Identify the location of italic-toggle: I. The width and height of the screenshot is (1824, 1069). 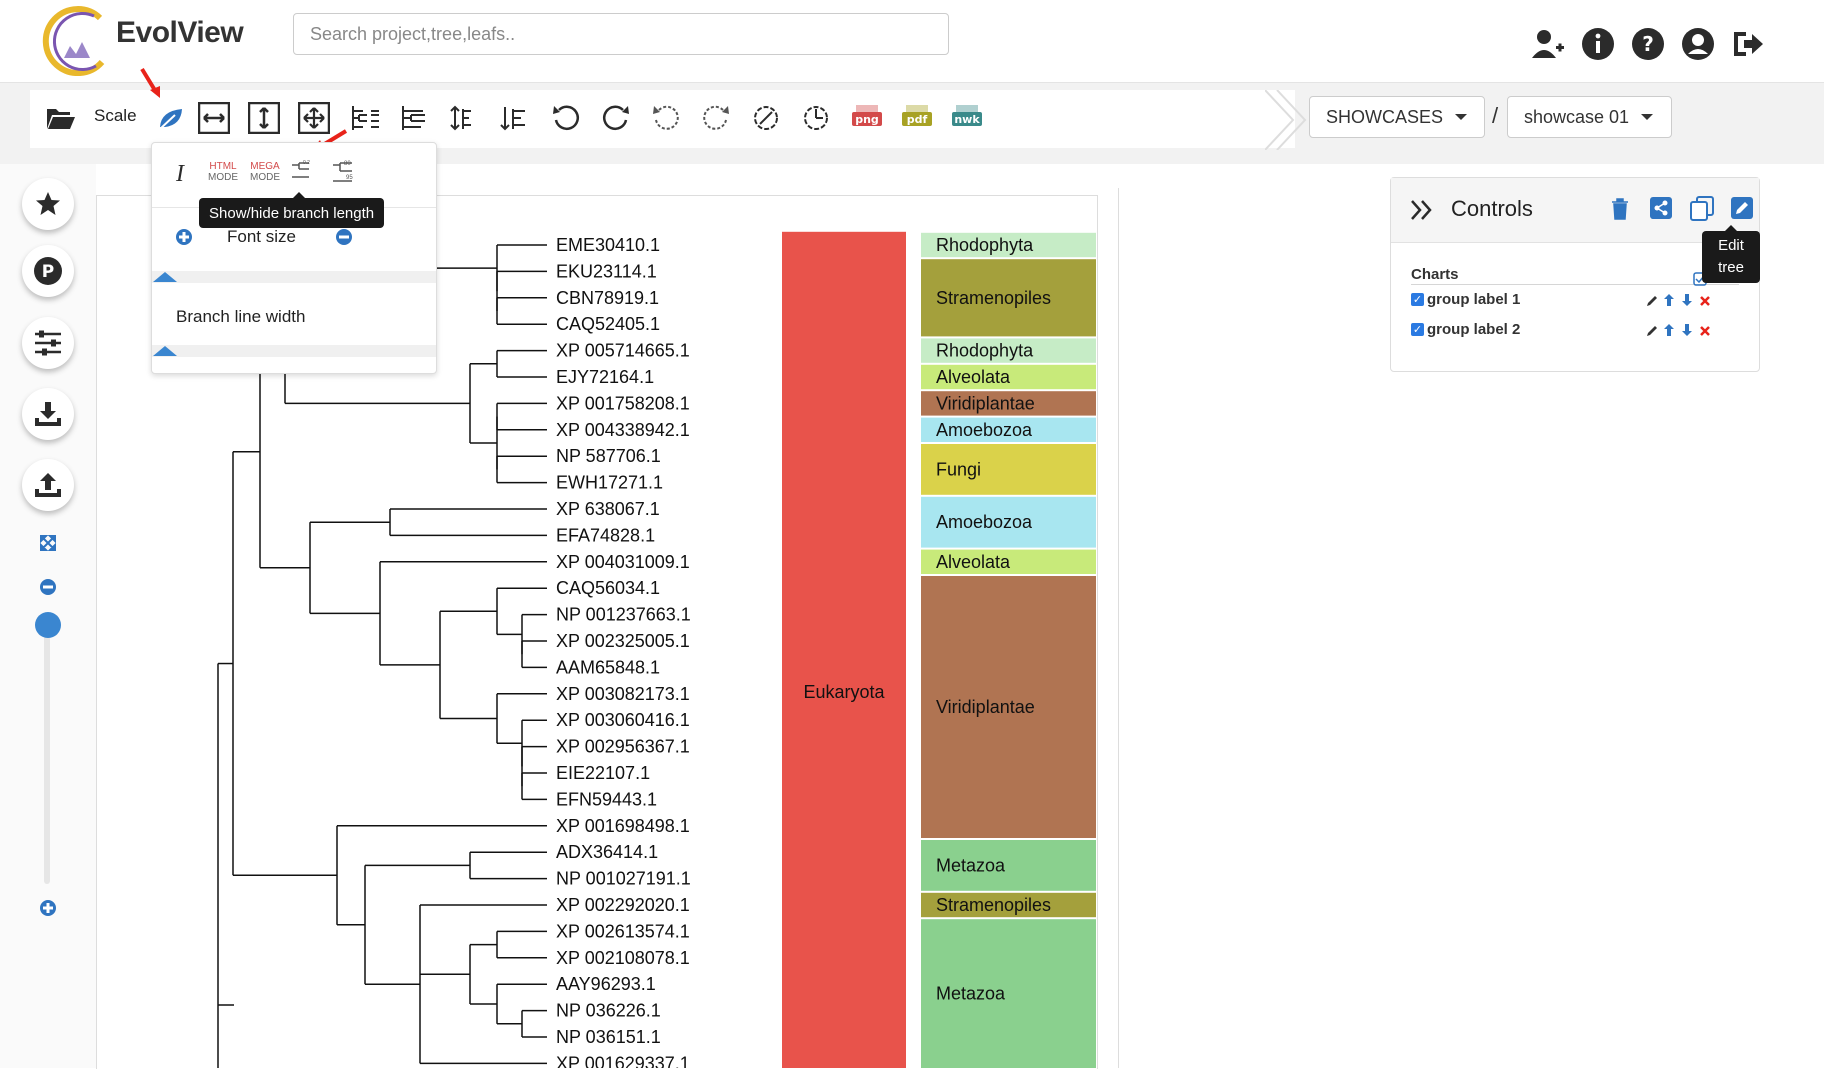
(180, 174).